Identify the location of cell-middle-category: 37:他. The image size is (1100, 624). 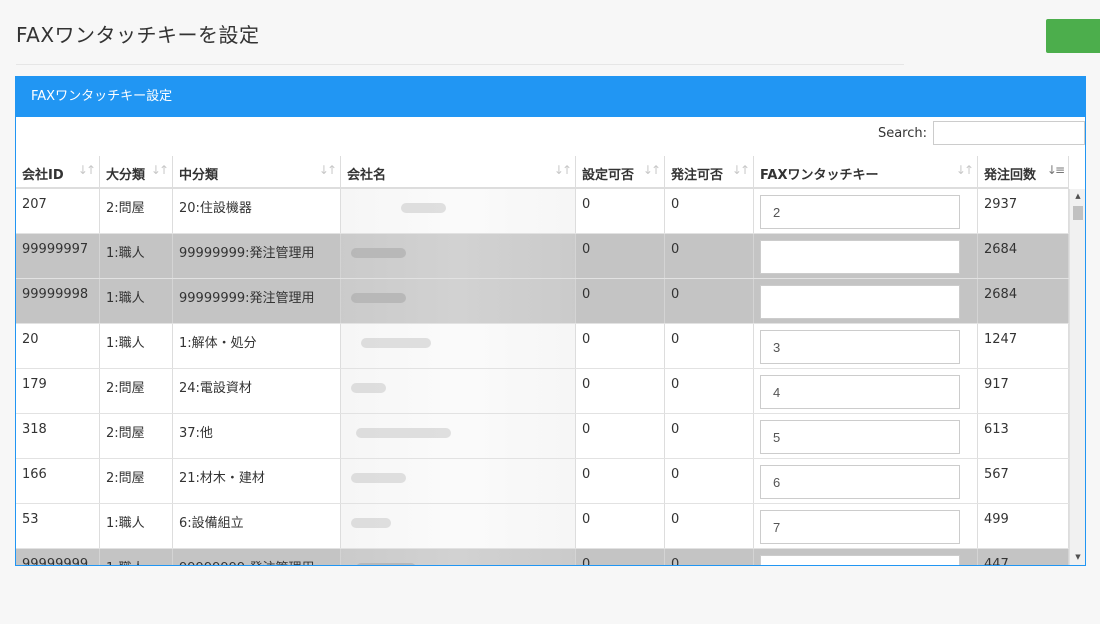
(257, 436).